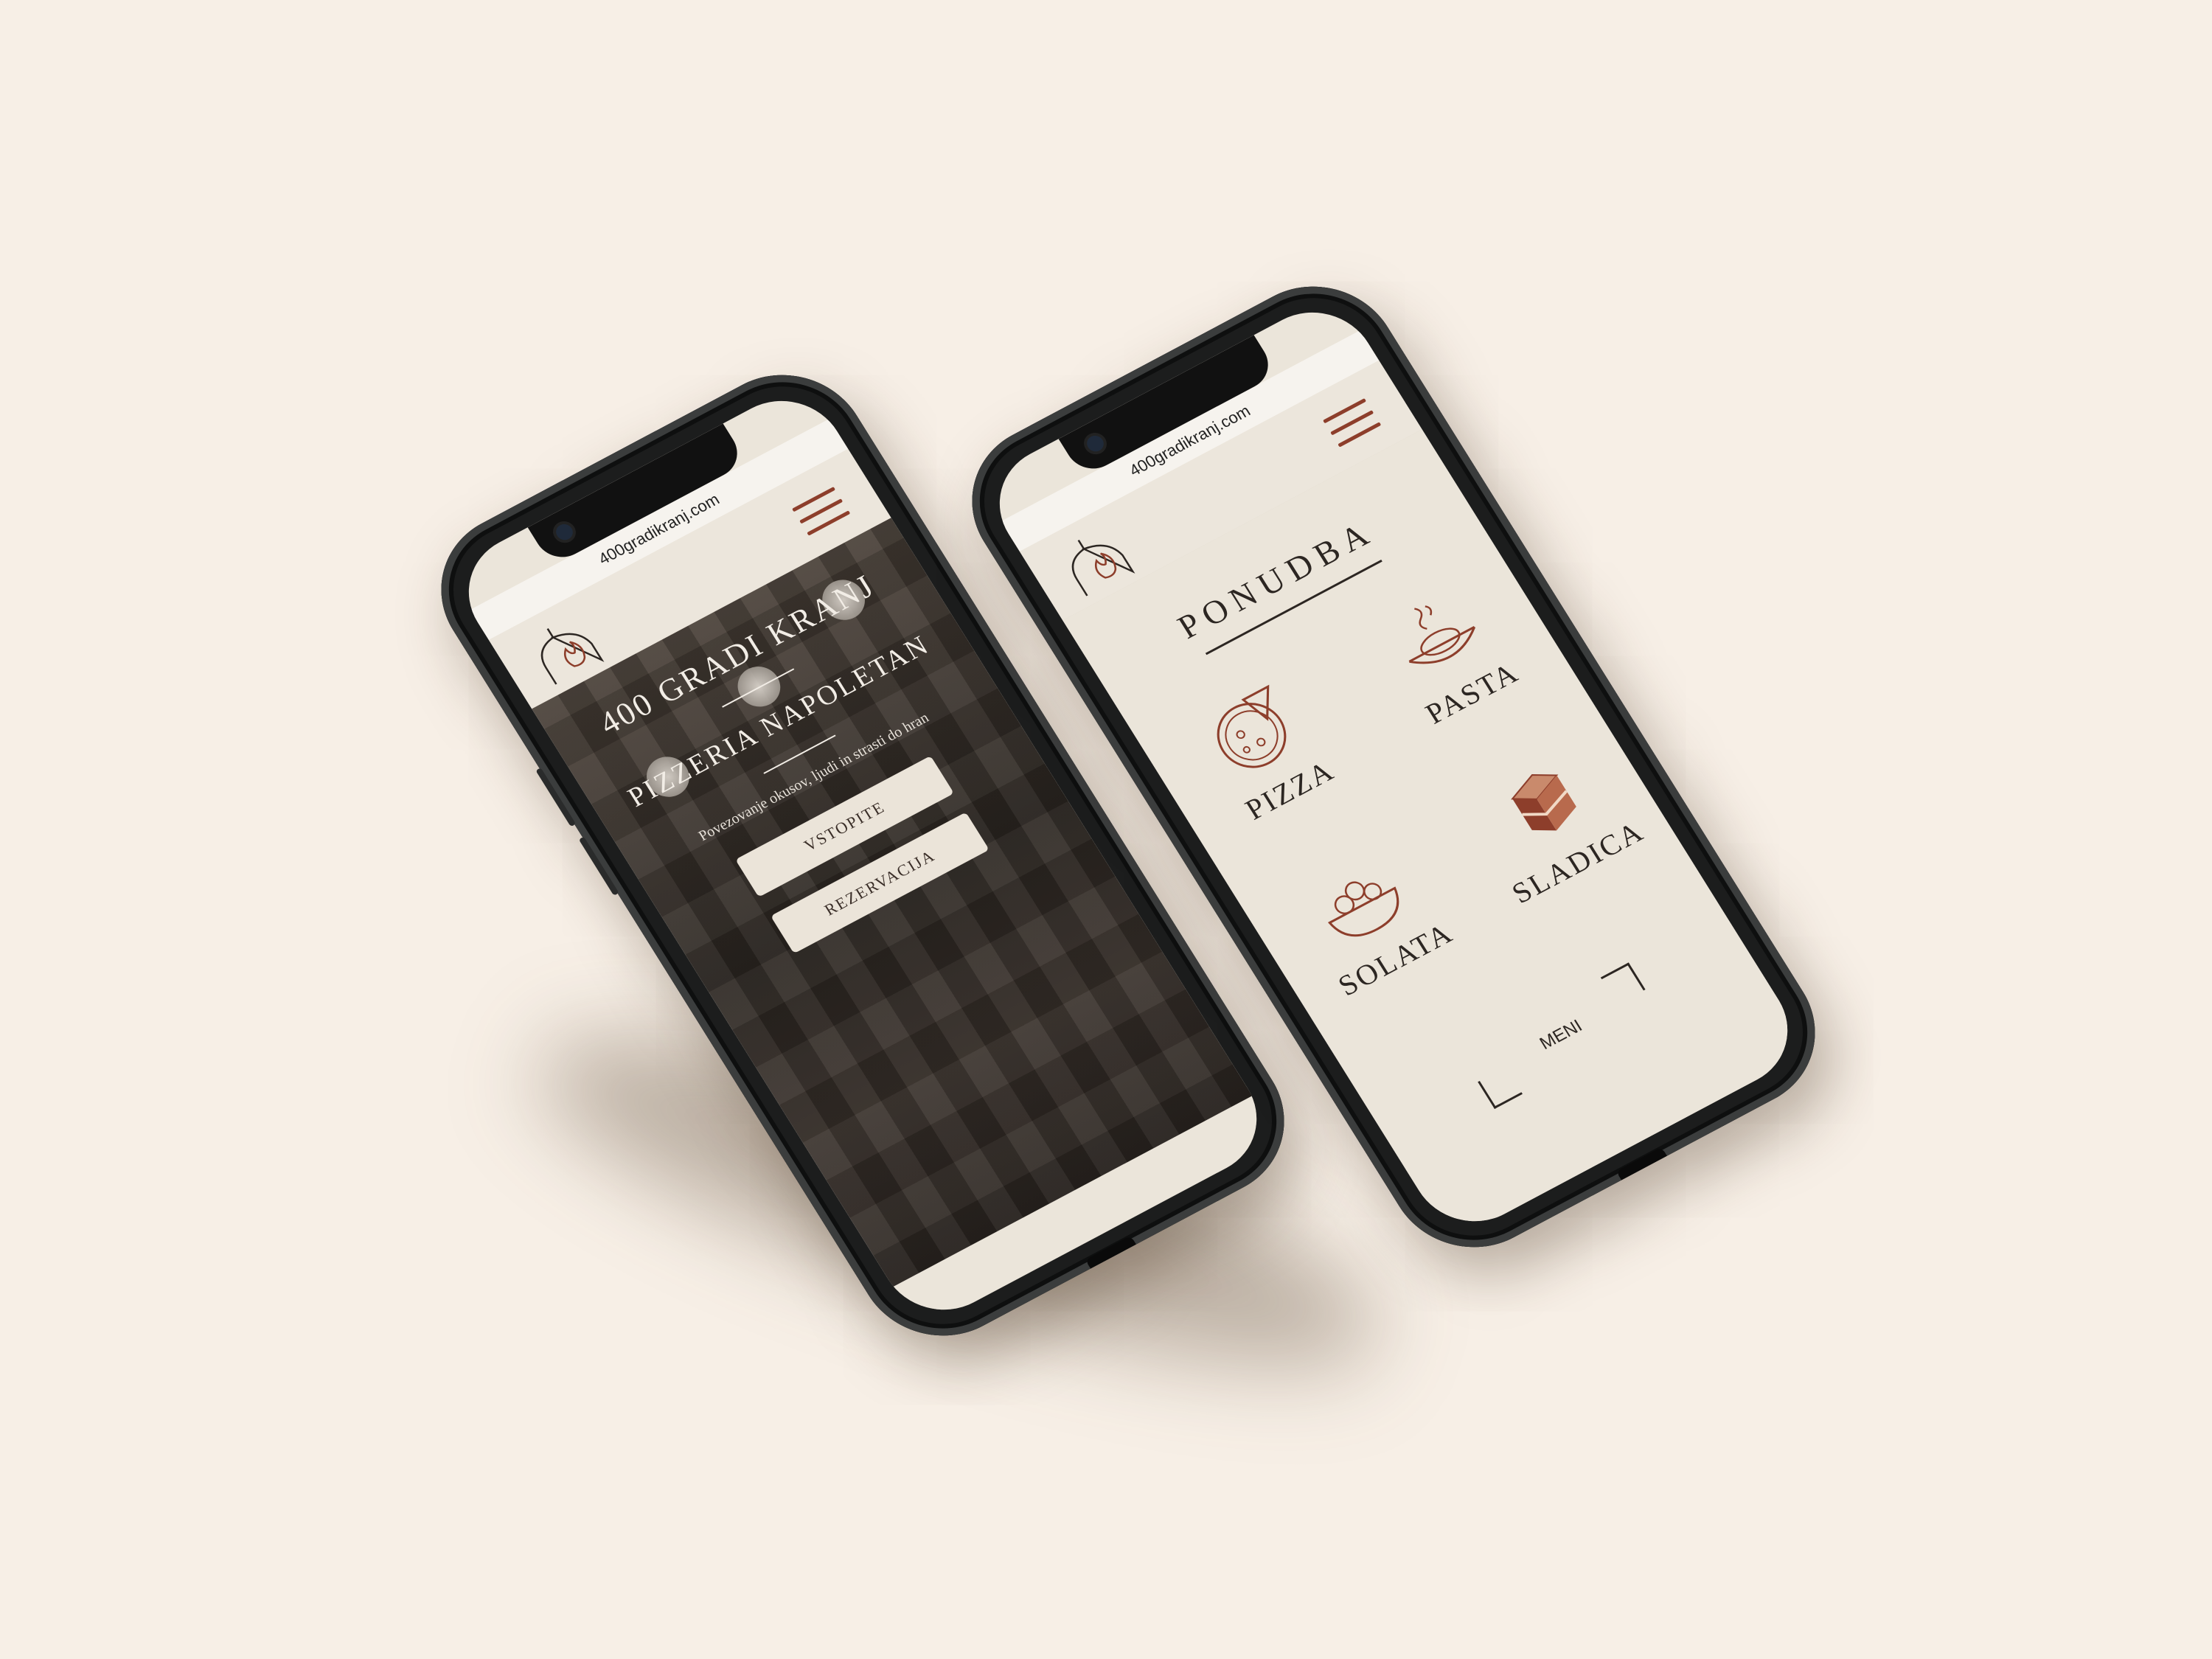 This screenshot has width=2212, height=1659. Describe the element at coordinates (1543, 802) in the screenshot. I see `cake-icon` at that location.